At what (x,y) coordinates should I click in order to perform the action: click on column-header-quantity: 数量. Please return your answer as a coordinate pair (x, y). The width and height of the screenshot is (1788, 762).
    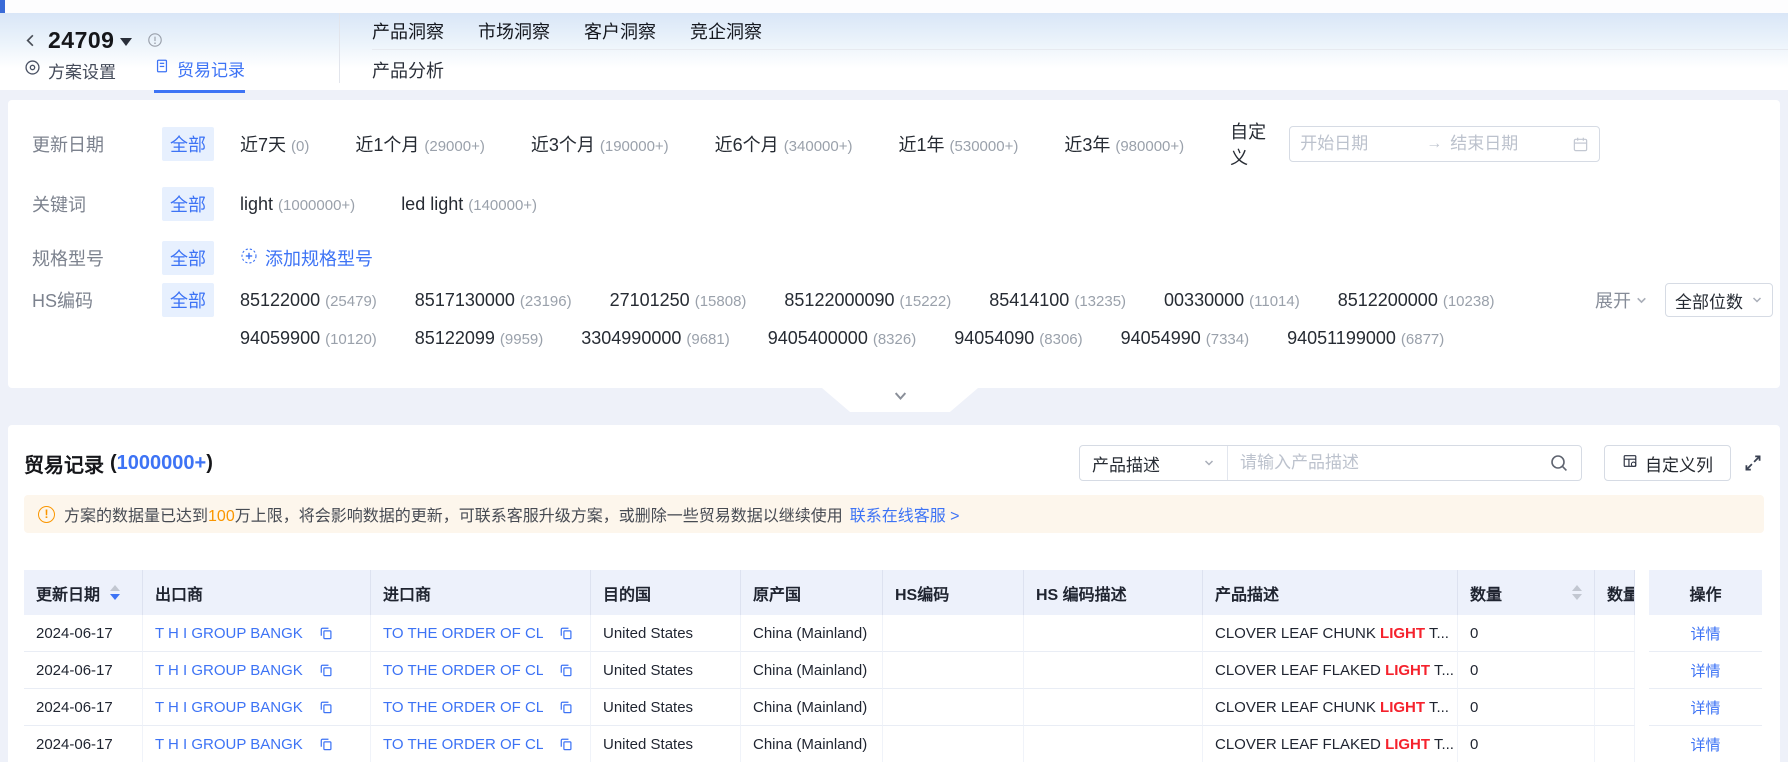
    Looking at the image, I should click on (1526, 592).